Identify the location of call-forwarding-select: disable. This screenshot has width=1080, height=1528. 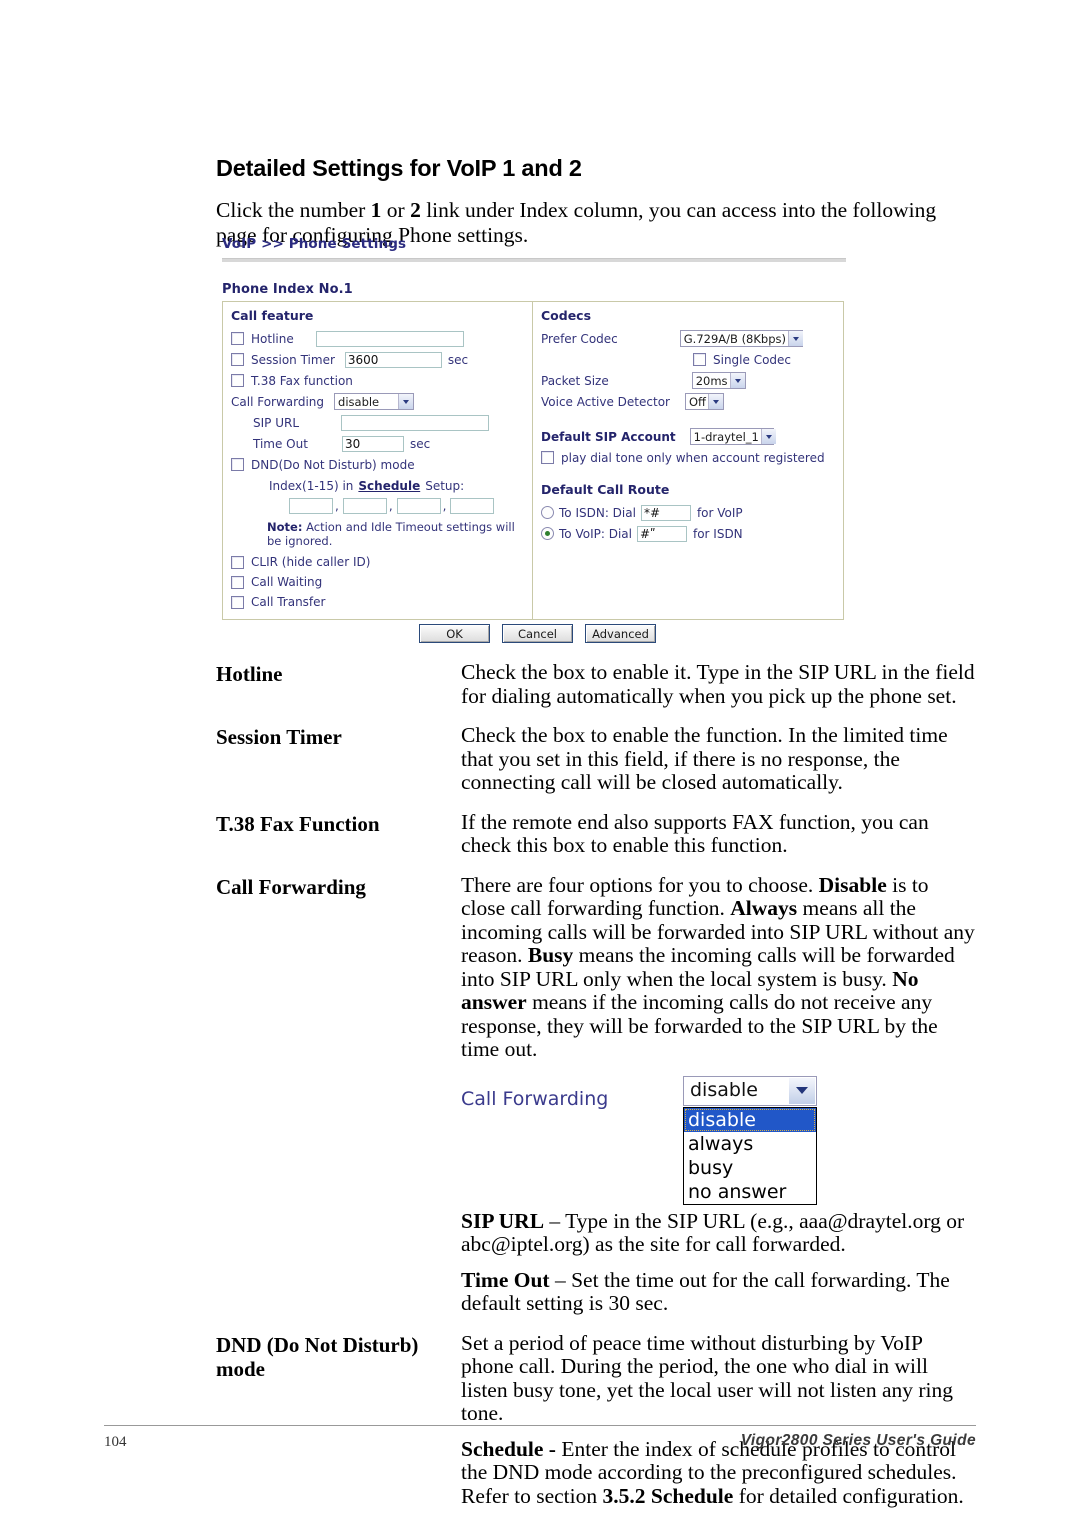
(374, 401).